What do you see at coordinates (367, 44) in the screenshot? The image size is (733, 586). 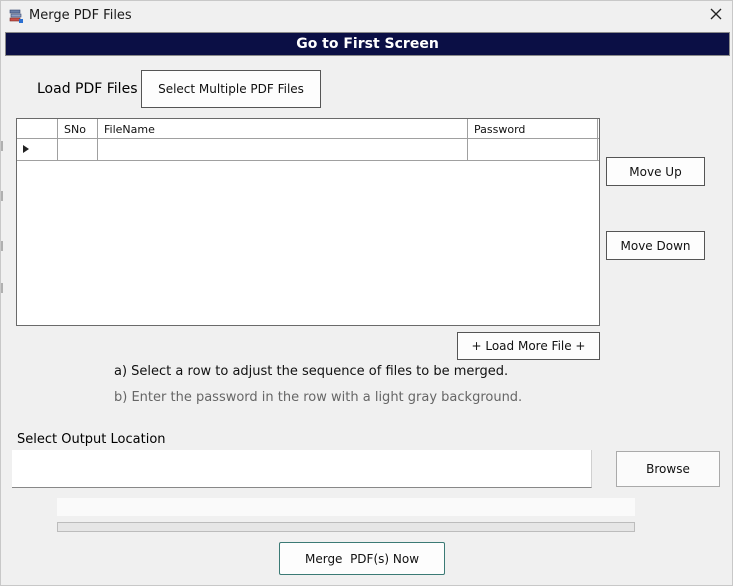 I see `go-to-first-screen-button: Go to First Screen` at bounding box center [367, 44].